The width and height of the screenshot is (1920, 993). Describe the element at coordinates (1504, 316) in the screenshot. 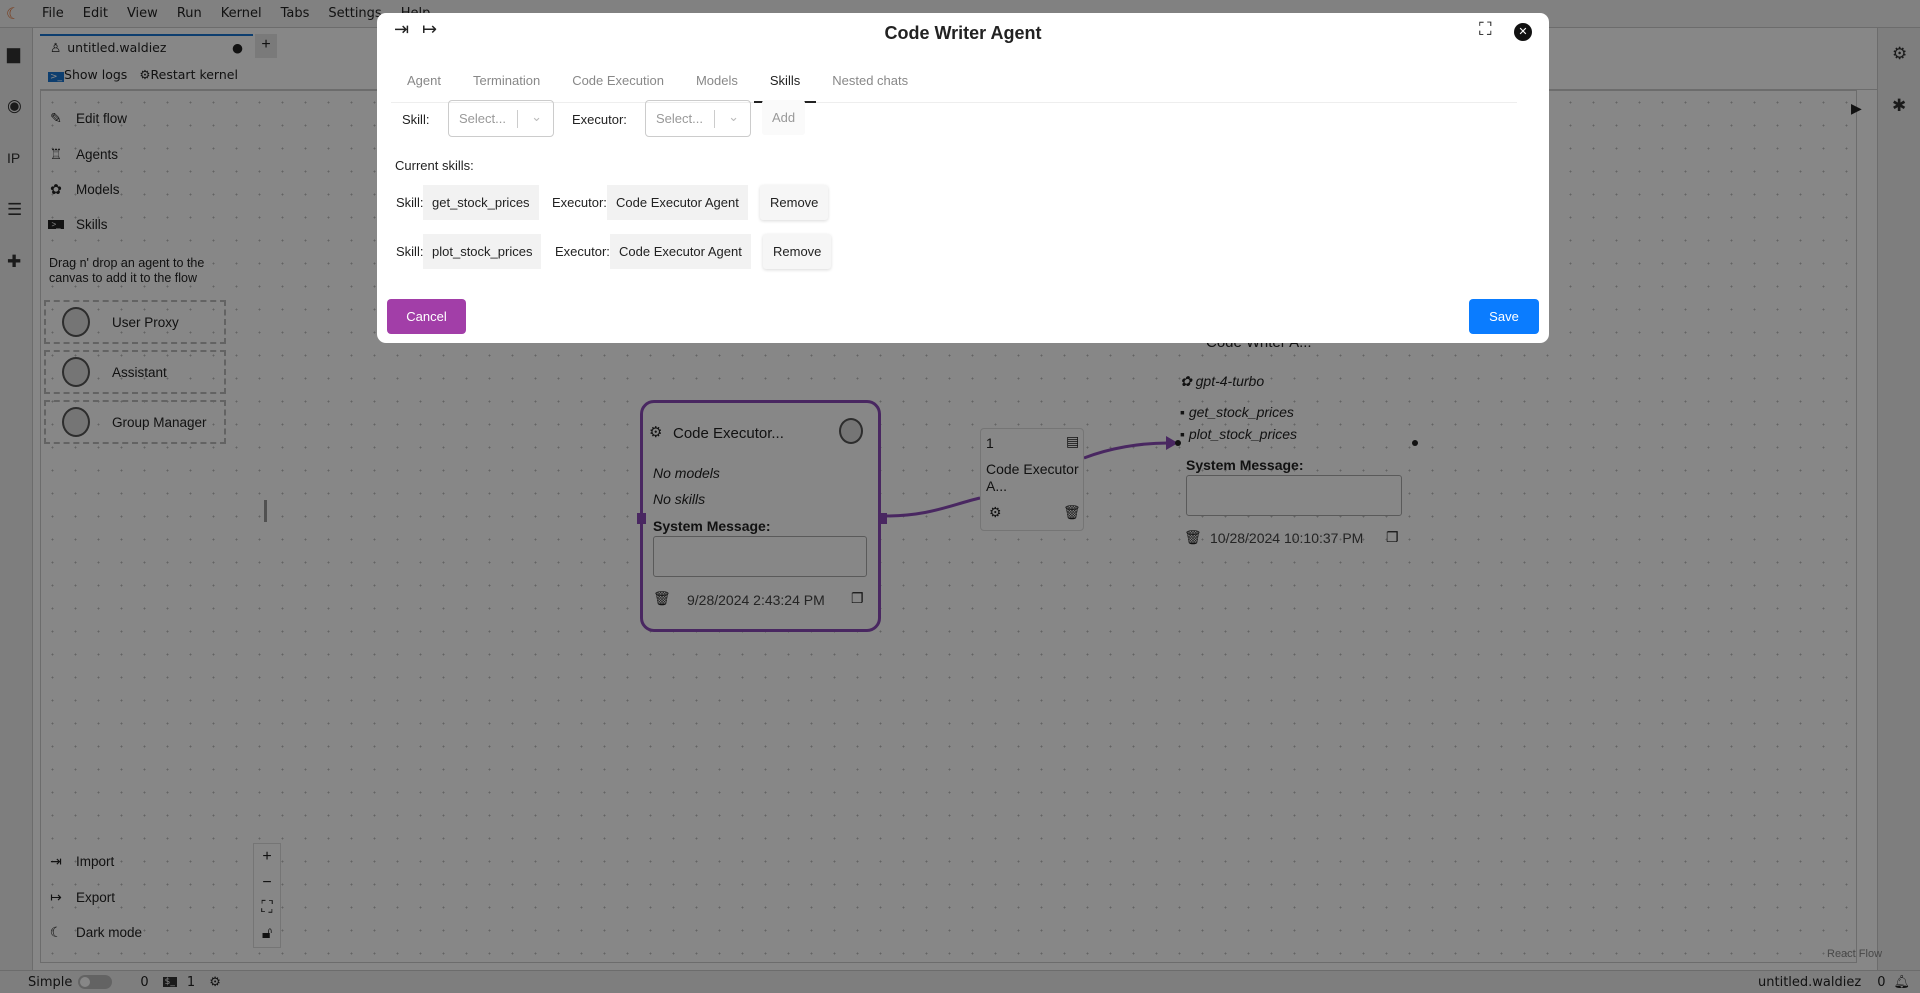

I see `save-button: Save` at that location.